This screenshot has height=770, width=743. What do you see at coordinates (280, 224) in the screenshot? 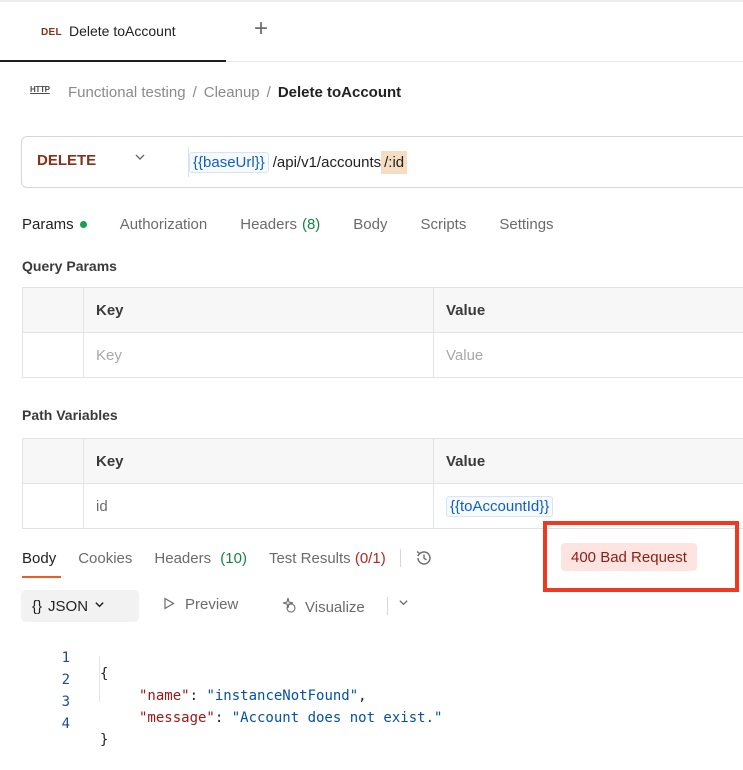
I see `tab-headers: Headers (8)` at bounding box center [280, 224].